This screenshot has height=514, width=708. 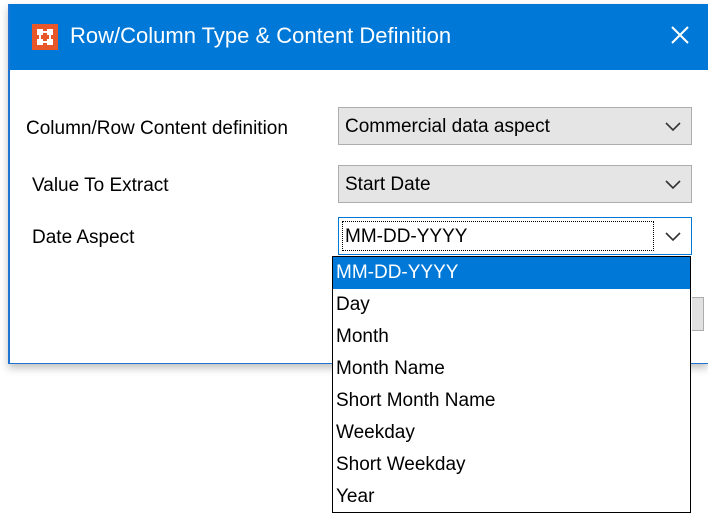 What do you see at coordinates (261, 35) in the screenshot?
I see `dialog-title: Row/Column Type & Content Definition` at bounding box center [261, 35].